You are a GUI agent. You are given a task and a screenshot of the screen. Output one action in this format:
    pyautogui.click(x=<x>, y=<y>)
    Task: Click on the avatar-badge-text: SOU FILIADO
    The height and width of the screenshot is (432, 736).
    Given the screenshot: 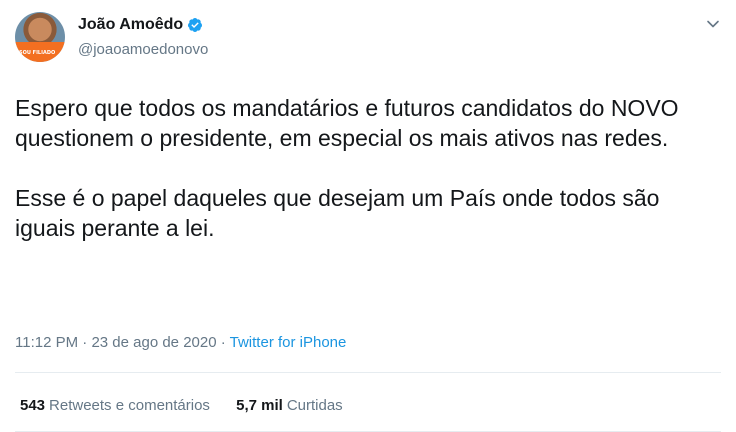 What is the action you would take?
    pyautogui.click(x=37, y=53)
    